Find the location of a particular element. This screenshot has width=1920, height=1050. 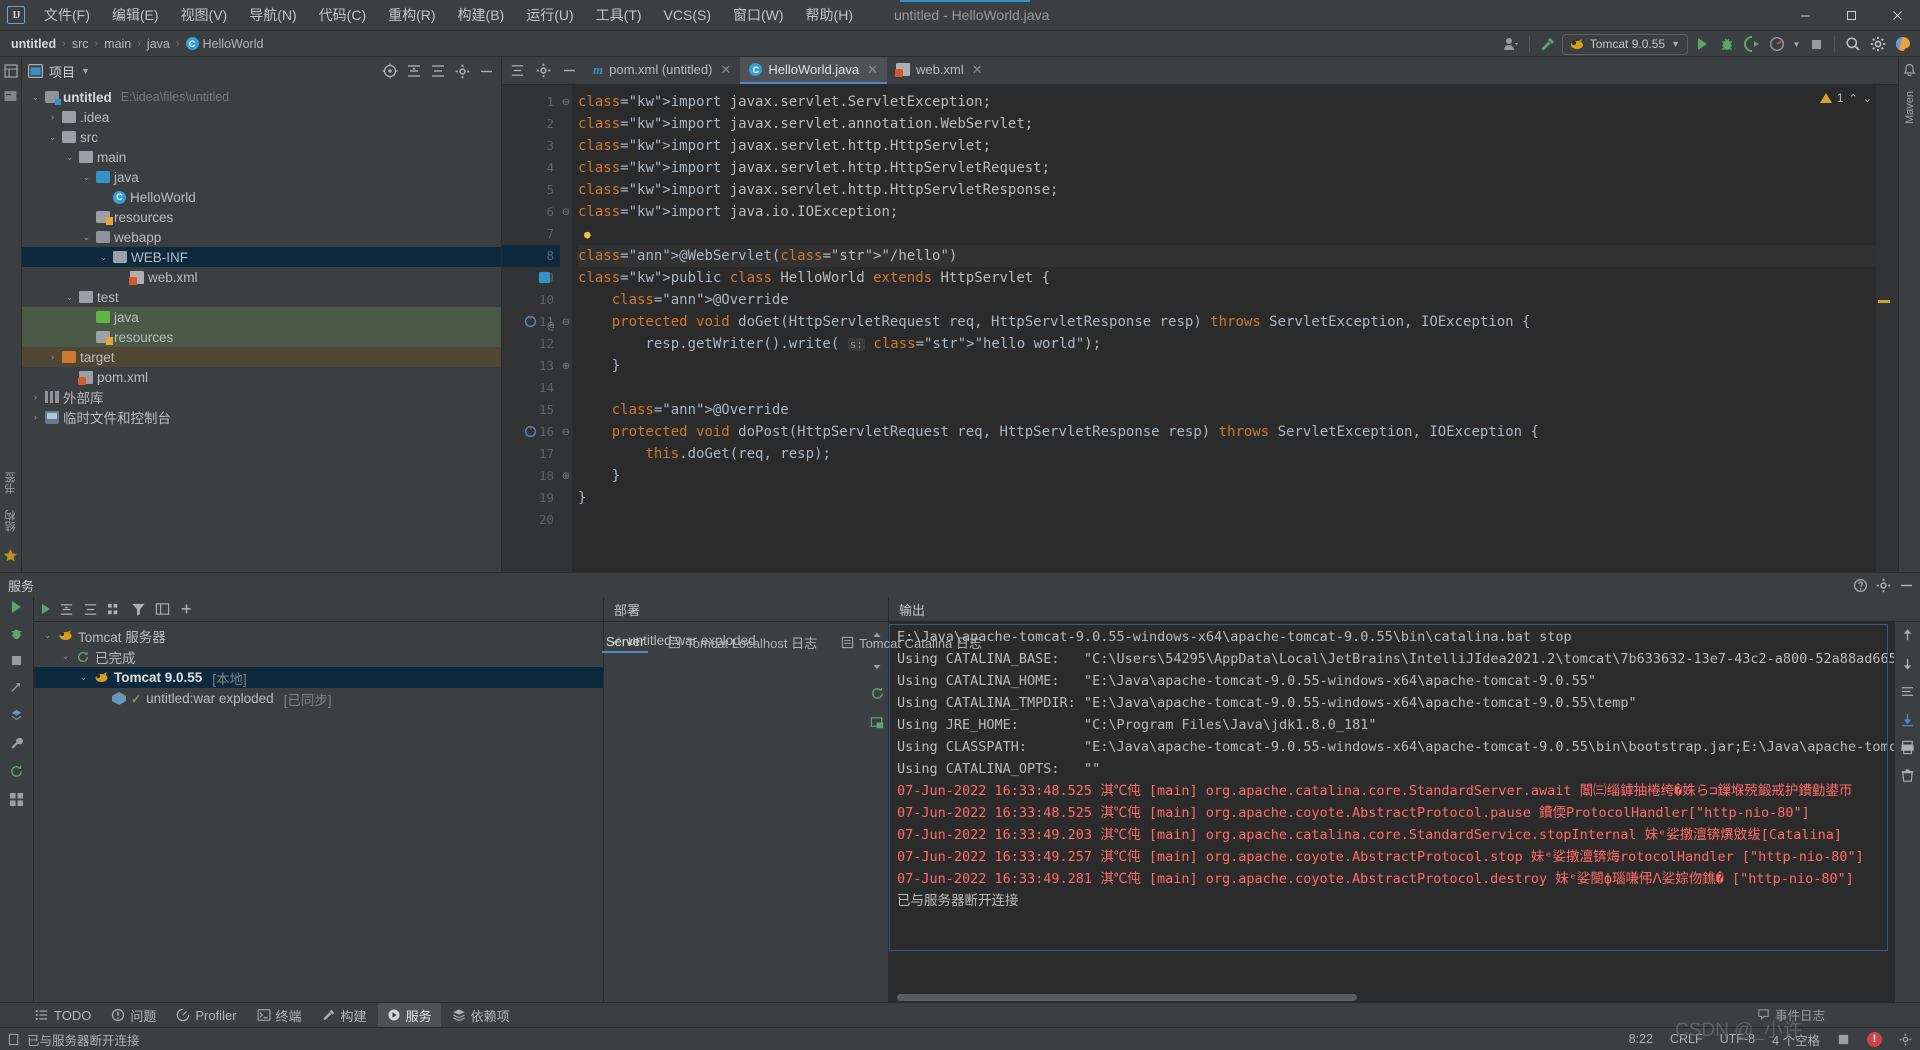

debug-button is located at coordinates (1727, 44).